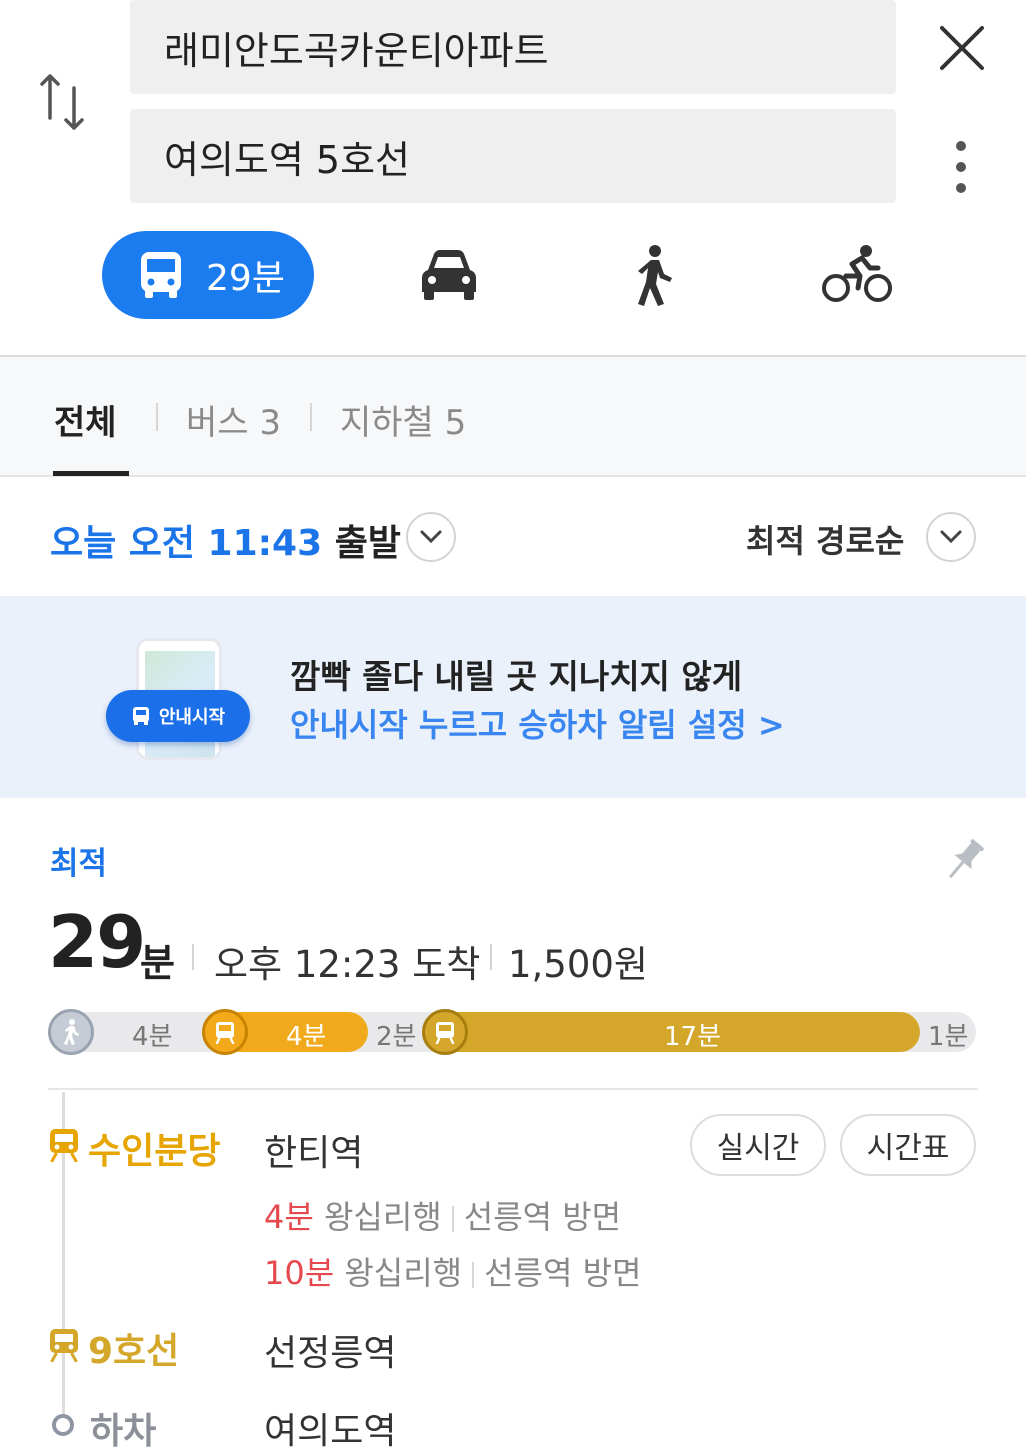  What do you see at coordinates (154, 1151) in the screenshot?
I see `step-line-bundang: 수인분당` at bounding box center [154, 1151].